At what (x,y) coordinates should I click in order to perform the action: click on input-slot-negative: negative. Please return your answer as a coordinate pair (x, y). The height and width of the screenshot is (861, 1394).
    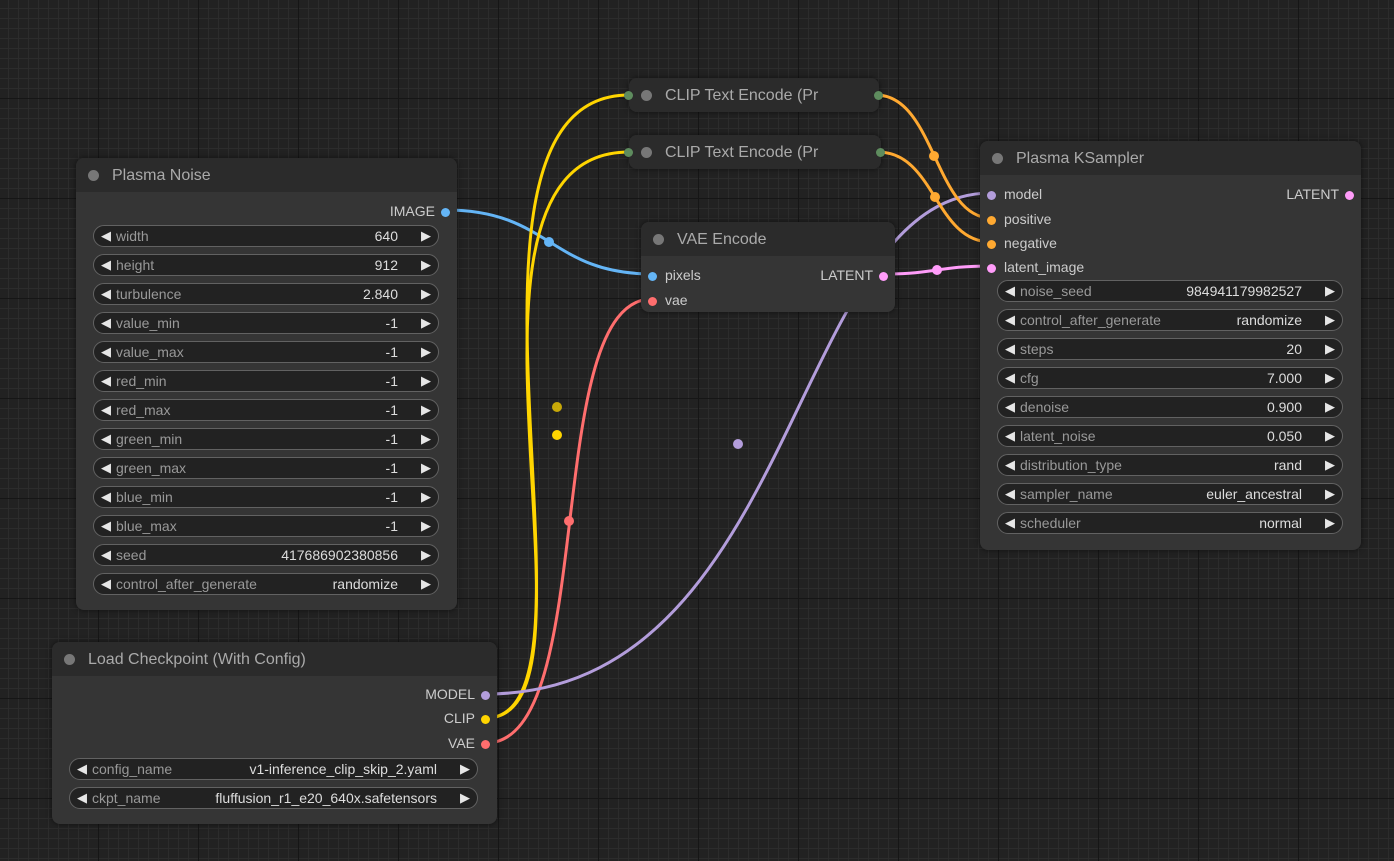
    Looking at the image, I should click on (1022, 243).